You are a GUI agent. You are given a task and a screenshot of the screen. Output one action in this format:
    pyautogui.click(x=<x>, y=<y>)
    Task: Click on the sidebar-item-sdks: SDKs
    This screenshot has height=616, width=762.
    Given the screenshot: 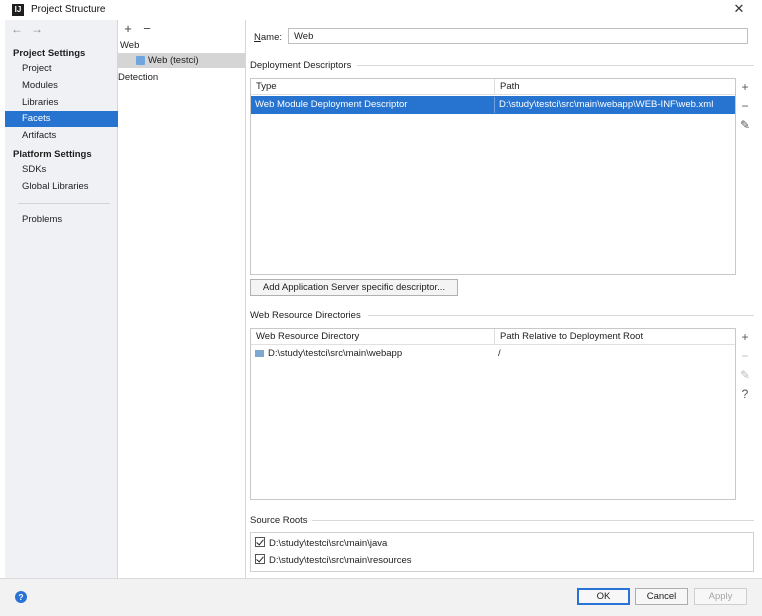 What is the action you would take?
    pyautogui.click(x=61, y=170)
    